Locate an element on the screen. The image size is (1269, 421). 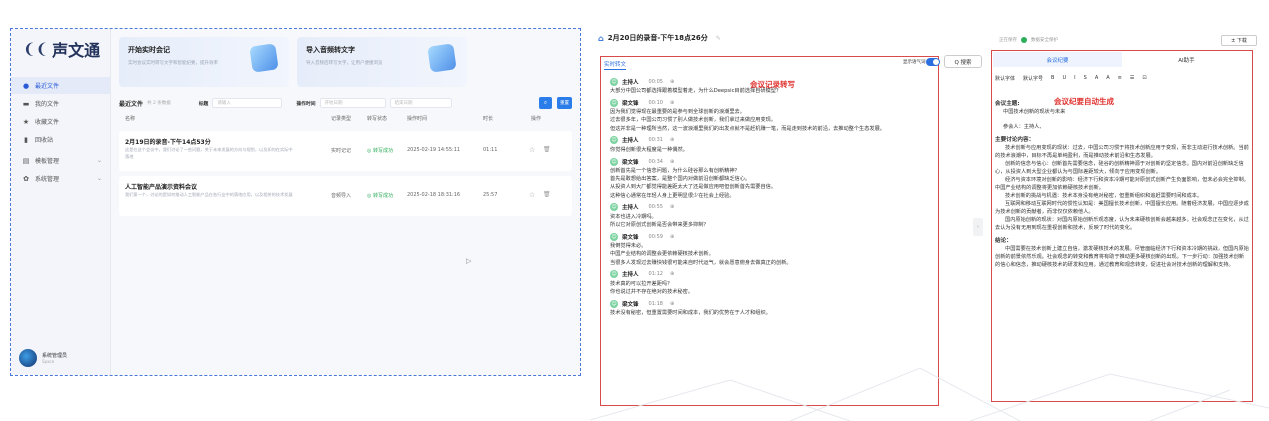
sidebar-item-2: ★ 收藏文件 is located at coordinates (60, 121).